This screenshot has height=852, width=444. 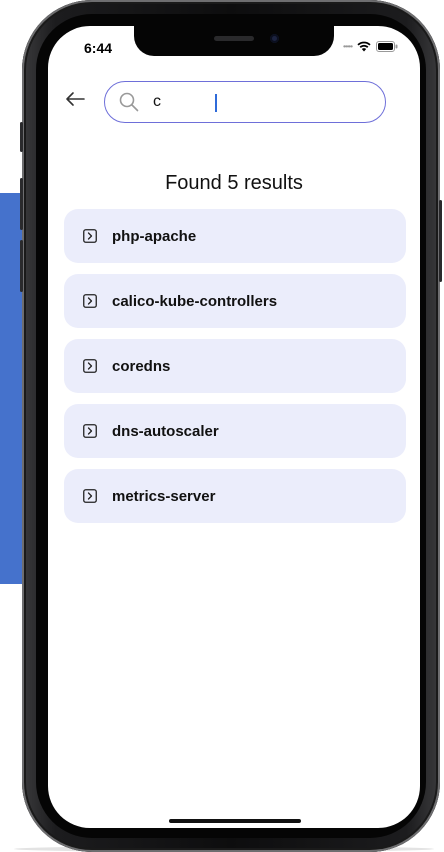 I want to click on results-count-title: Found 5 results, so click(x=234, y=183).